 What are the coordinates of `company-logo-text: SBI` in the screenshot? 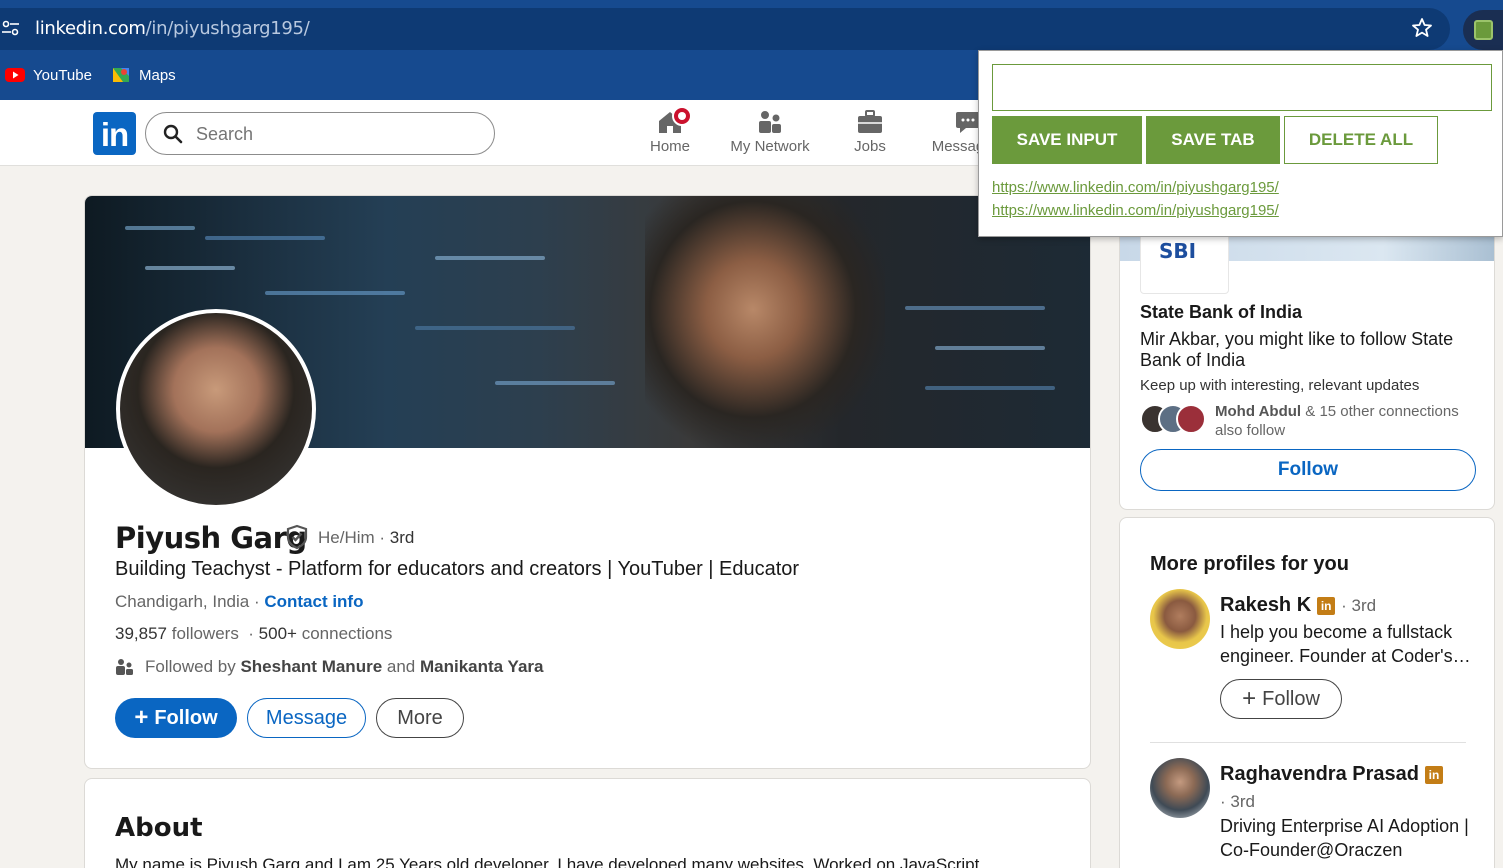 It's located at (1178, 251).